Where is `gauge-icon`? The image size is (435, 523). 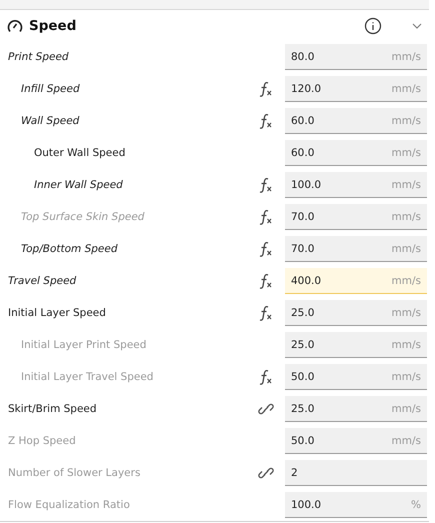 gauge-icon is located at coordinates (15, 26).